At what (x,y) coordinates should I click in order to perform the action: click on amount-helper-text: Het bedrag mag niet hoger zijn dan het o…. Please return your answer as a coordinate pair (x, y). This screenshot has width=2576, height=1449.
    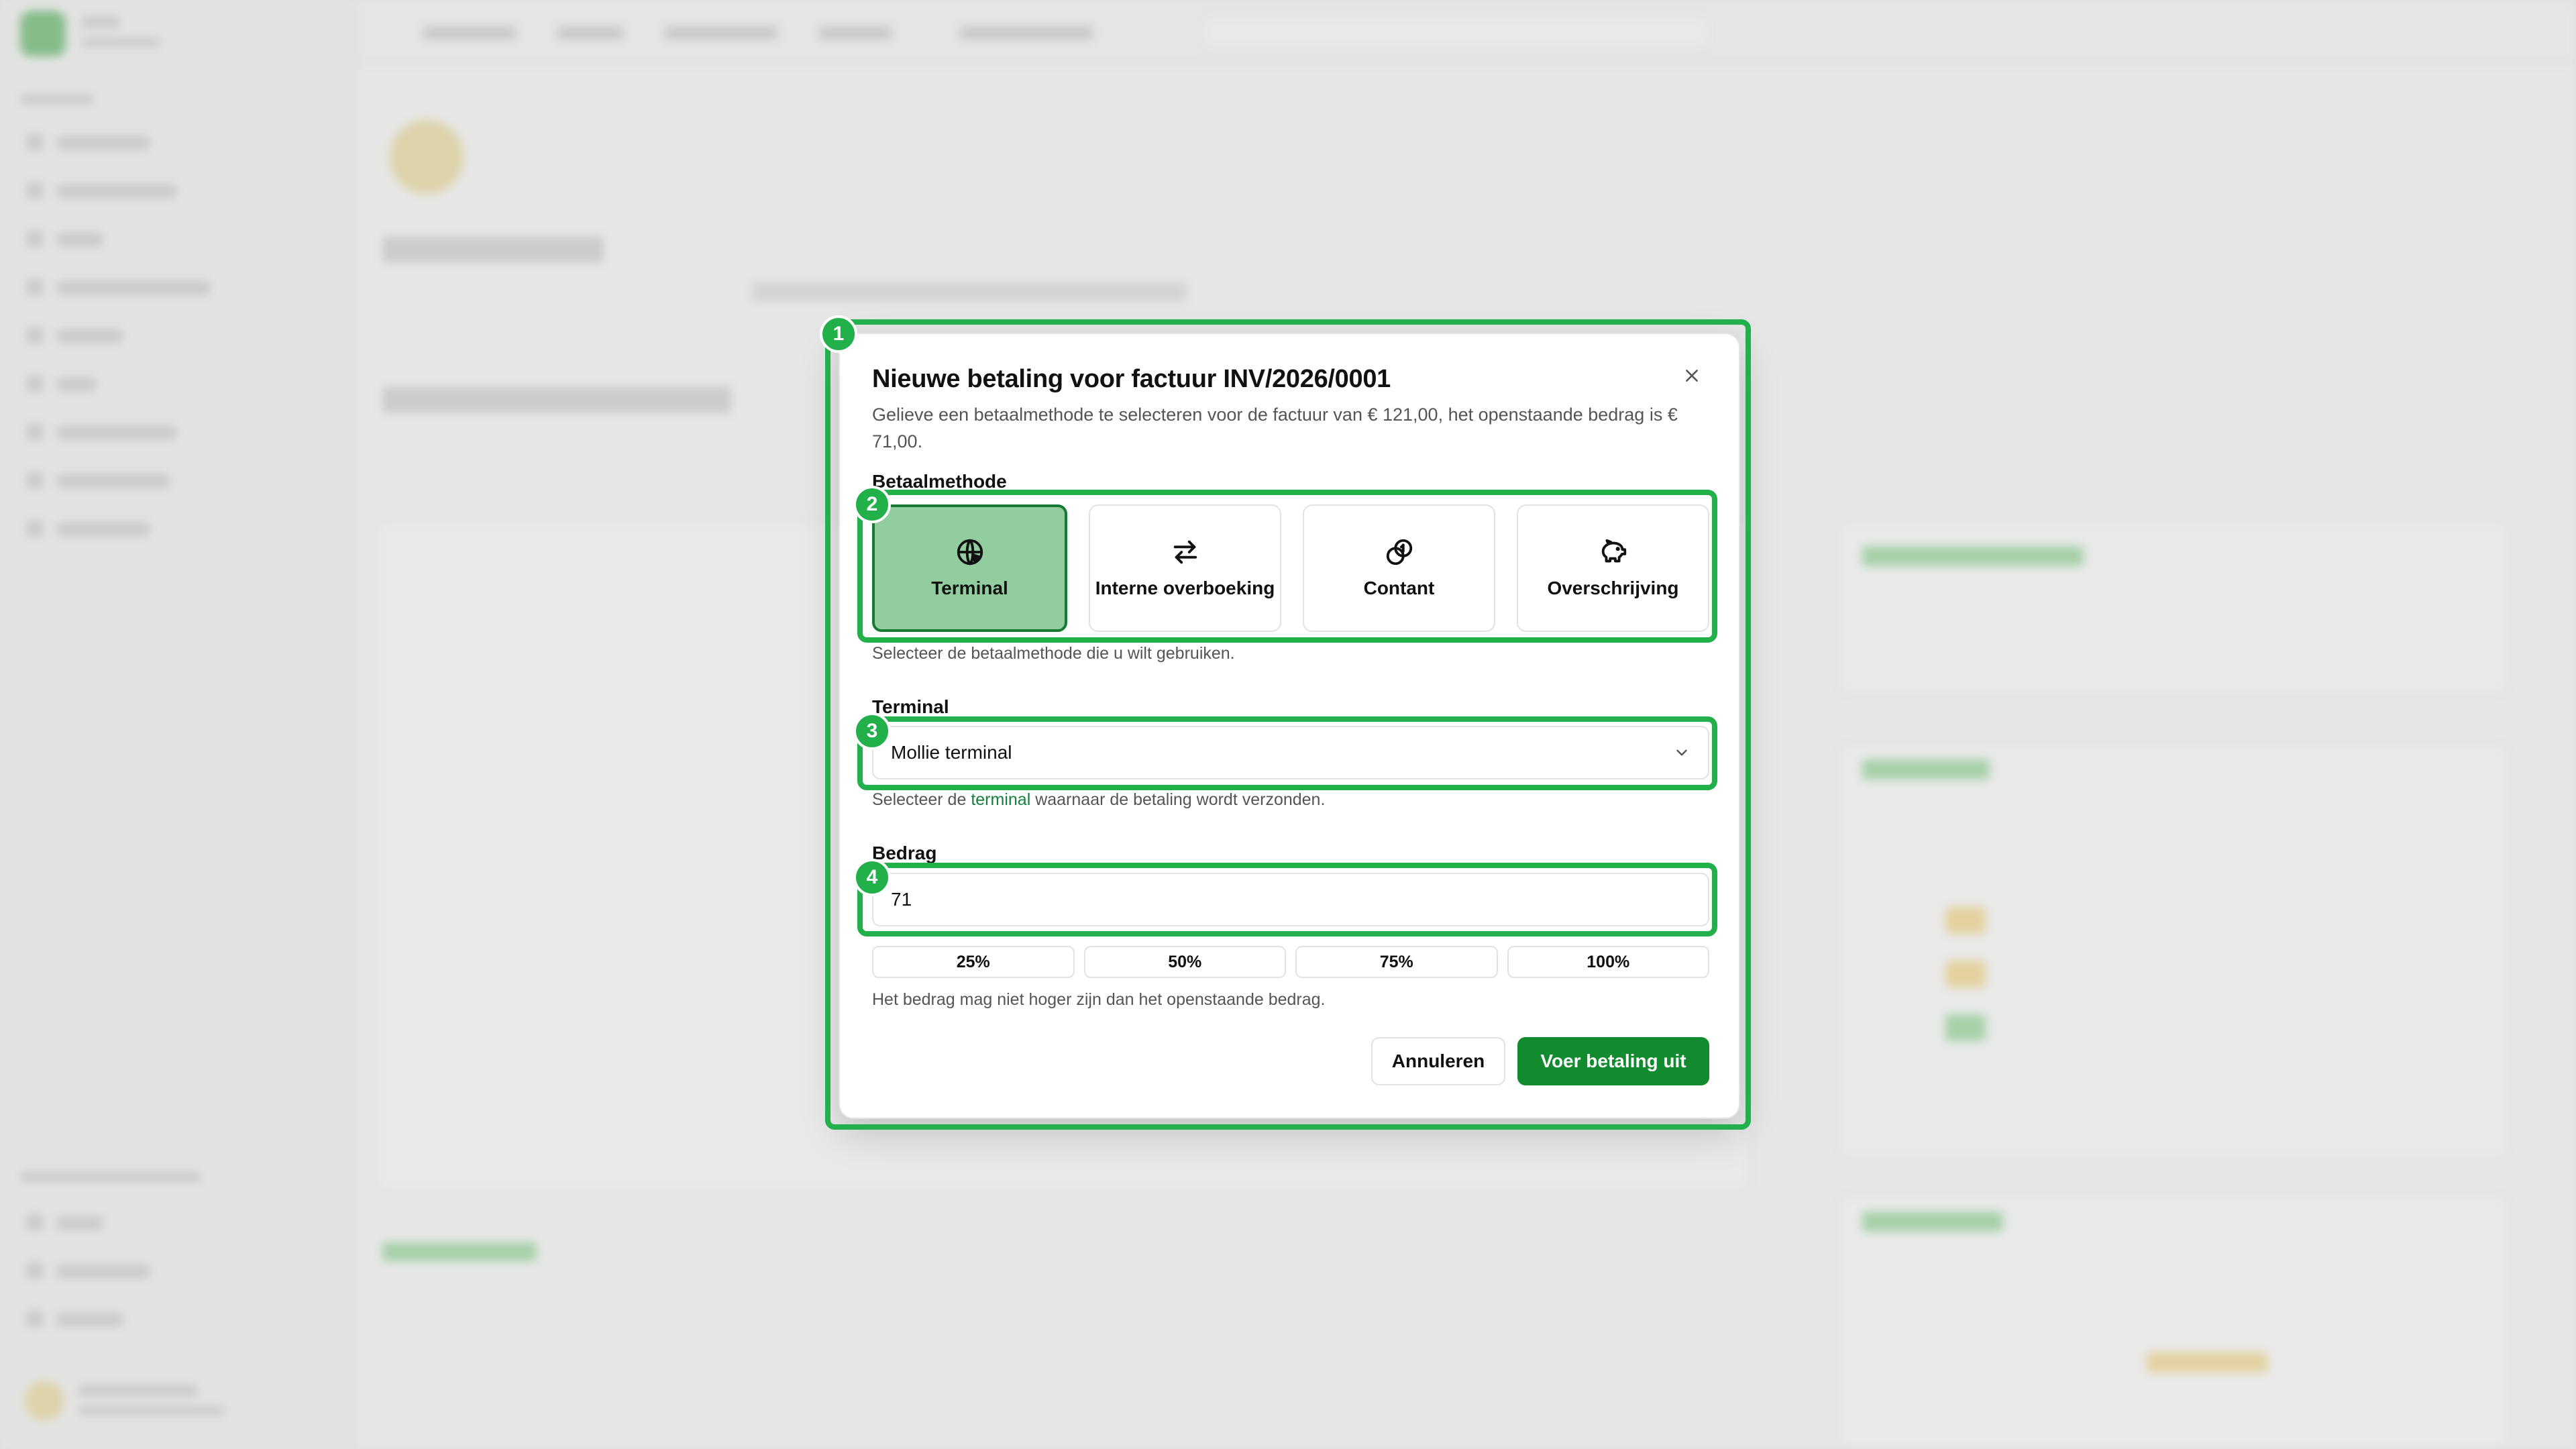
    Looking at the image, I should click on (1099, 999).